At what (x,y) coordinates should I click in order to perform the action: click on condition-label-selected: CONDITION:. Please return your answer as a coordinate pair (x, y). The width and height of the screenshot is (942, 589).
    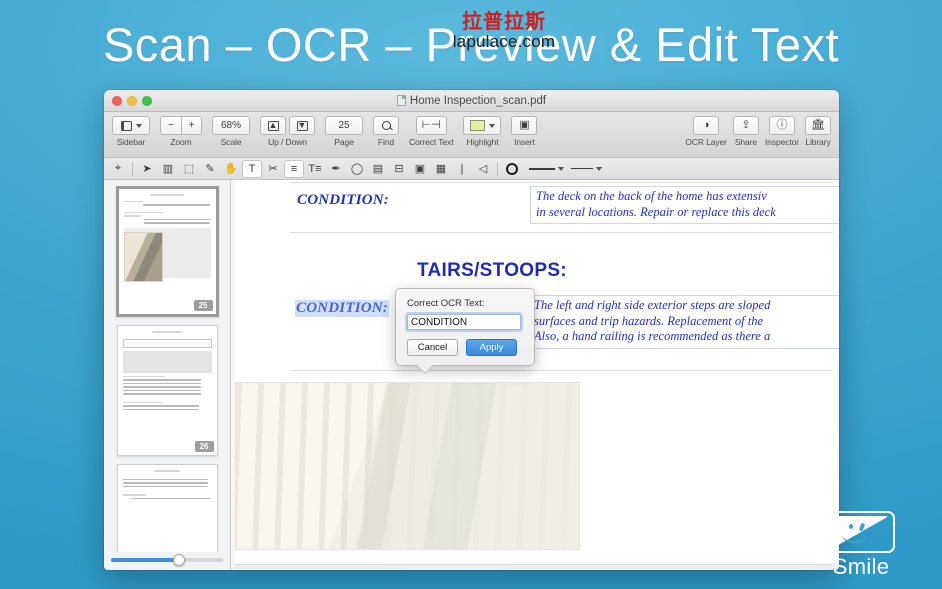
    Looking at the image, I should click on (342, 308).